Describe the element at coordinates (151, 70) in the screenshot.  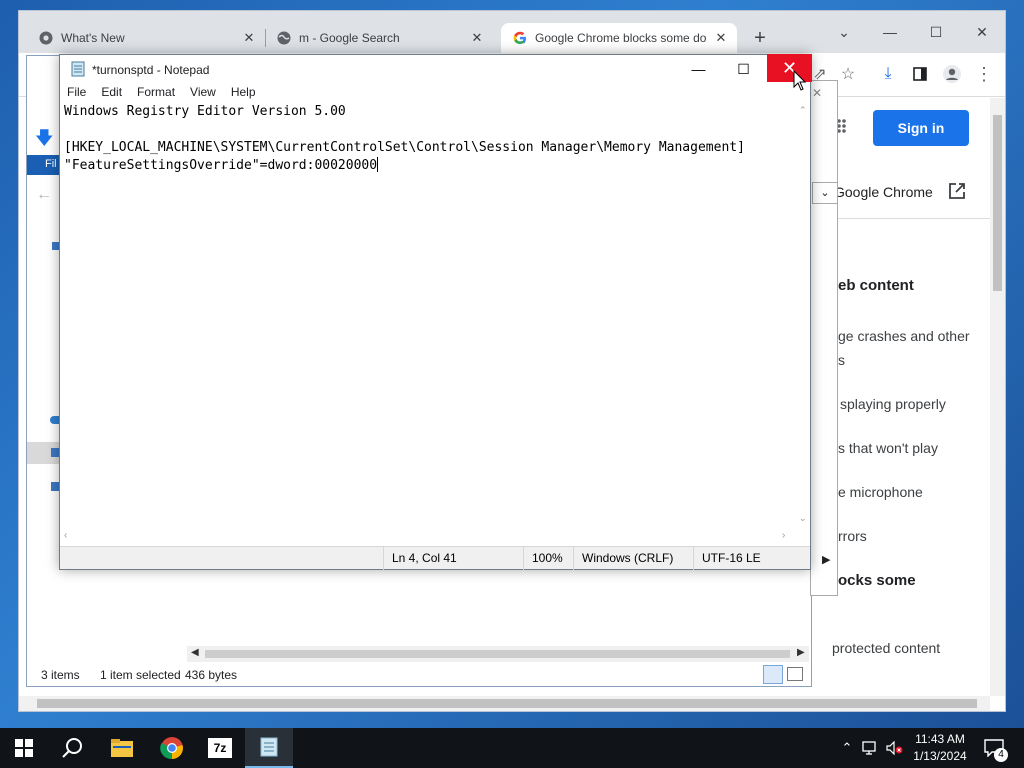
I see `notepad-title: *turnonsptd - Notepad` at that location.